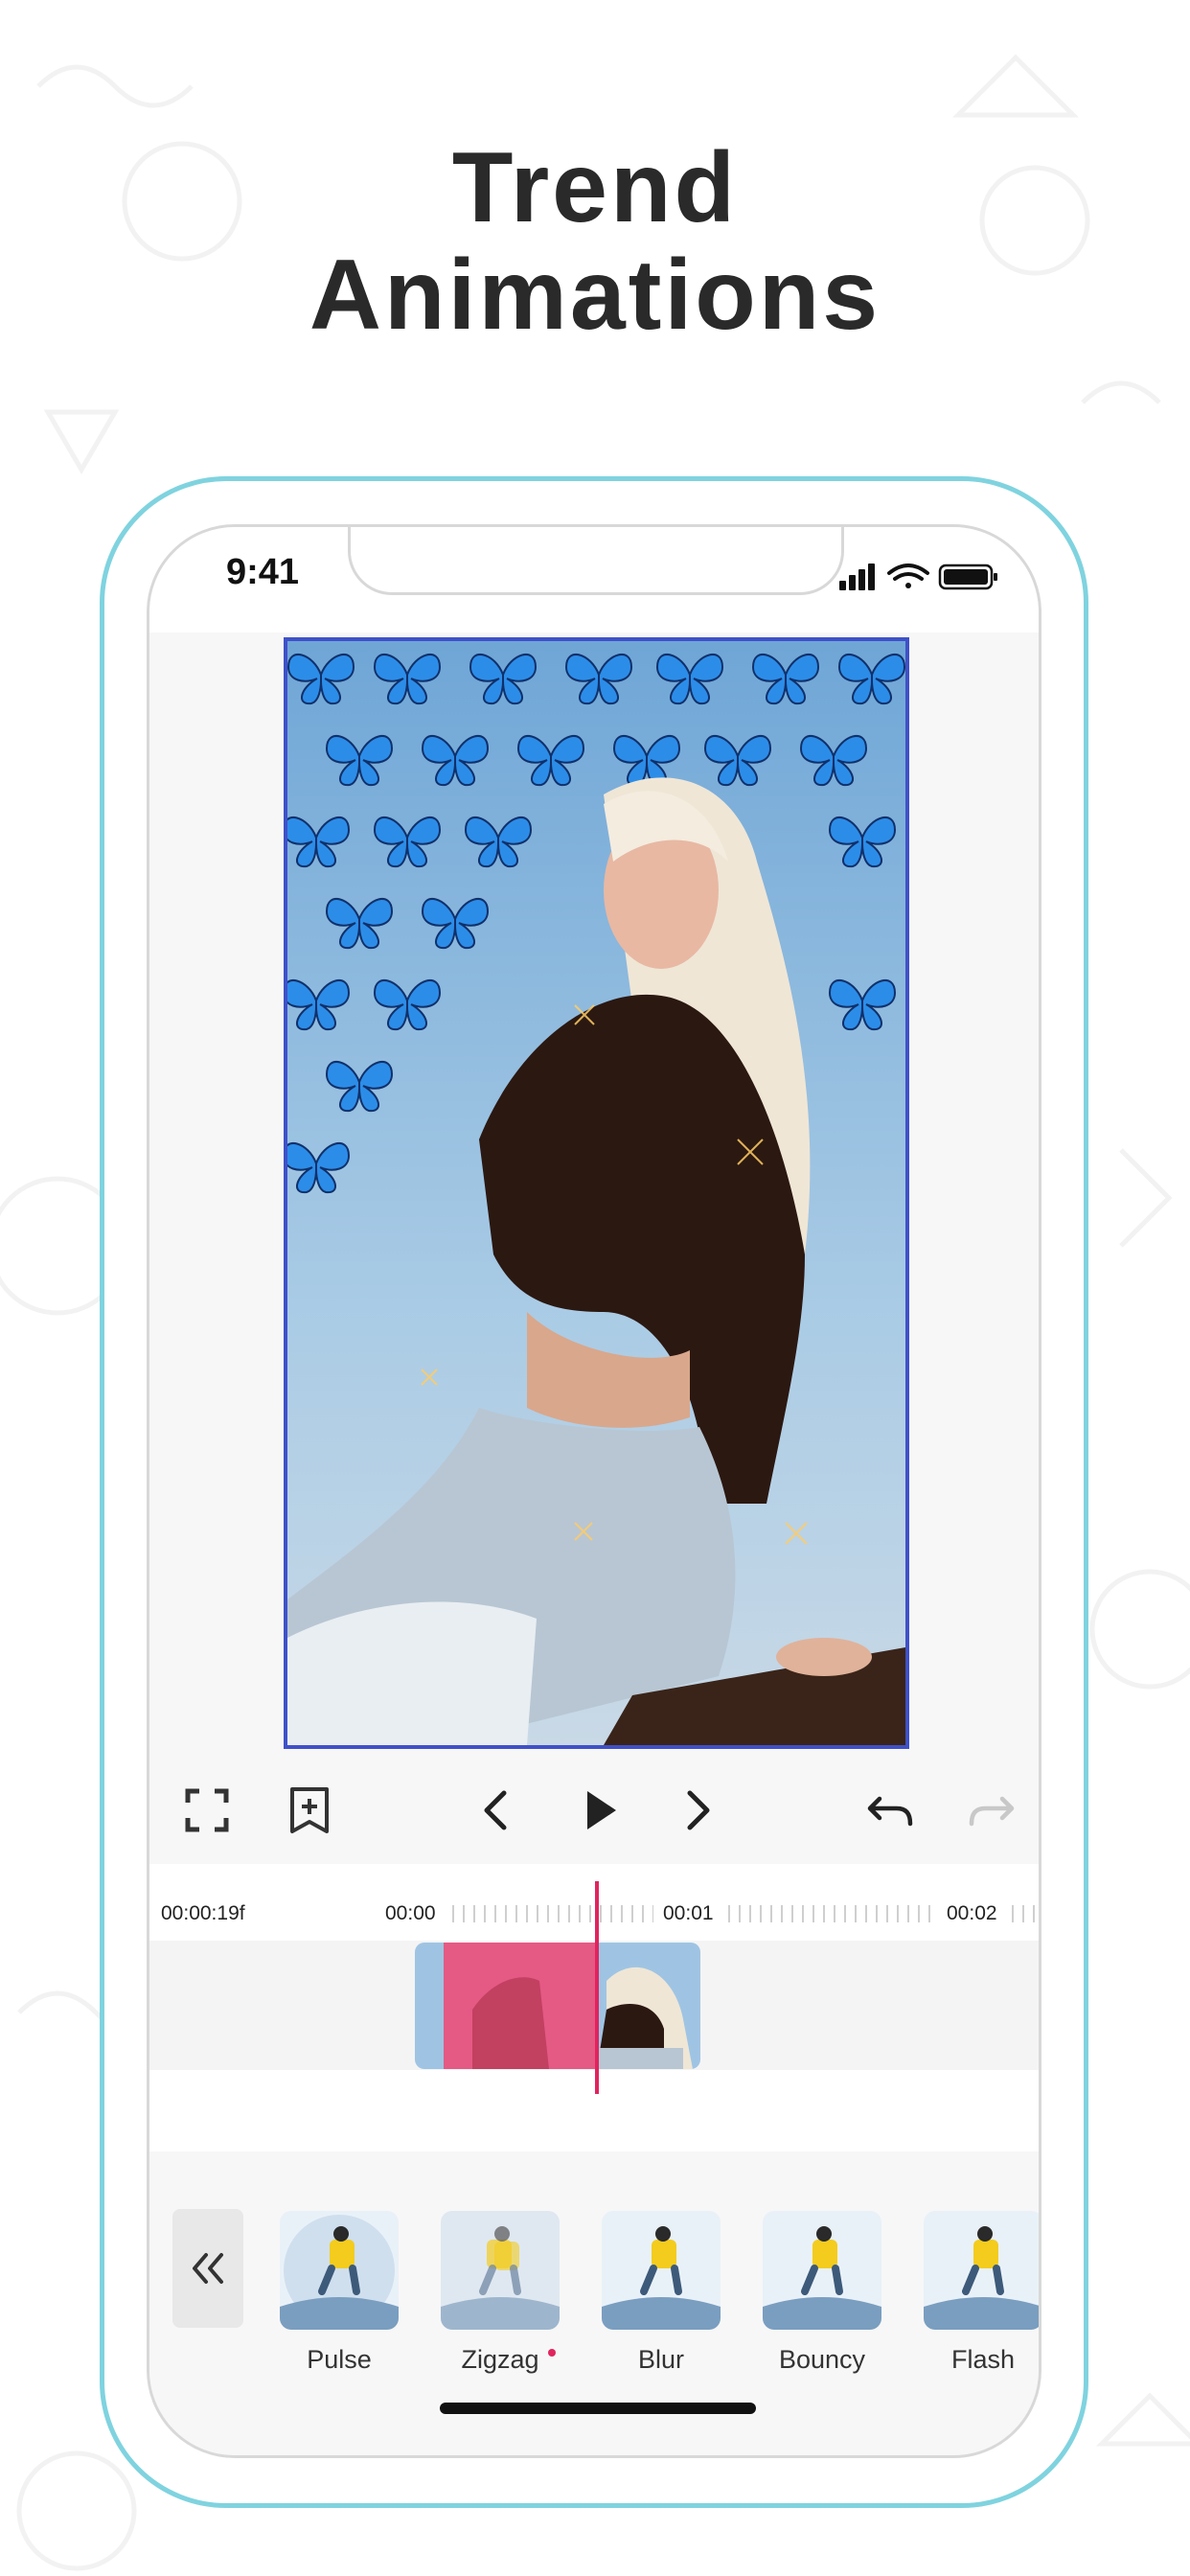 The height and width of the screenshot is (2576, 1190). What do you see at coordinates (207, 1810) in the screenshot?
I see `fullscreen-icon` at bounding box center [207, 1810].